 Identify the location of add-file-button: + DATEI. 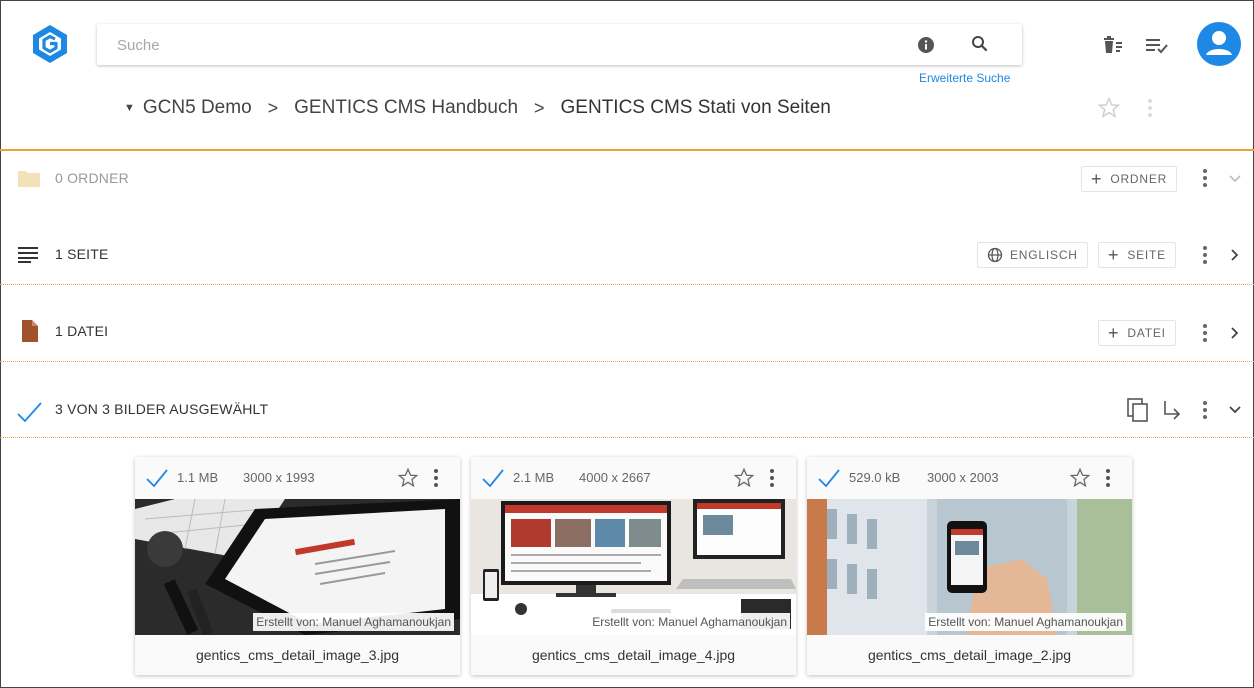
(1137, 333).